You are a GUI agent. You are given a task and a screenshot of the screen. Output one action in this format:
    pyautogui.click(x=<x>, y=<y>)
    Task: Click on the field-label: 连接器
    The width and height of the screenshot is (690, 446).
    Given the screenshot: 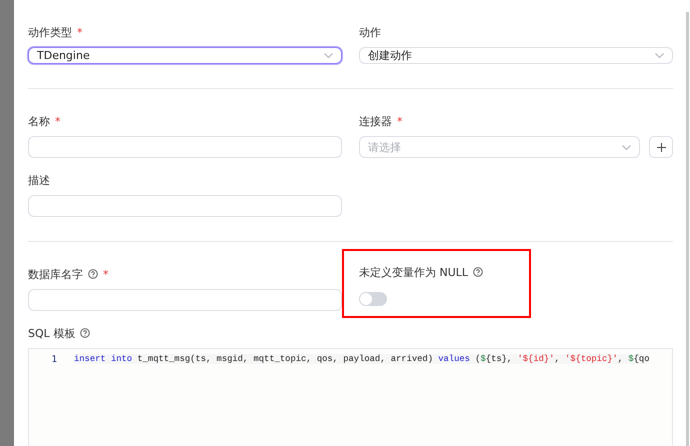 What is the action you would take?
    pyautogui.click(x=375, y=121)
    